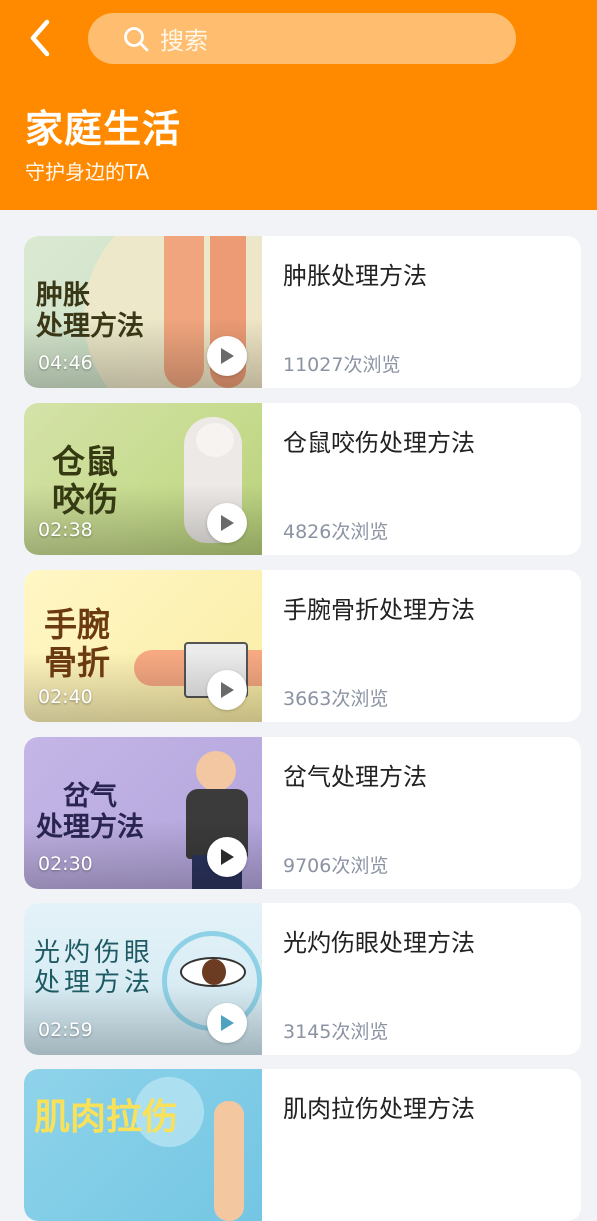  I want to click on view-count: 11027次浏览, so click(342, 365).